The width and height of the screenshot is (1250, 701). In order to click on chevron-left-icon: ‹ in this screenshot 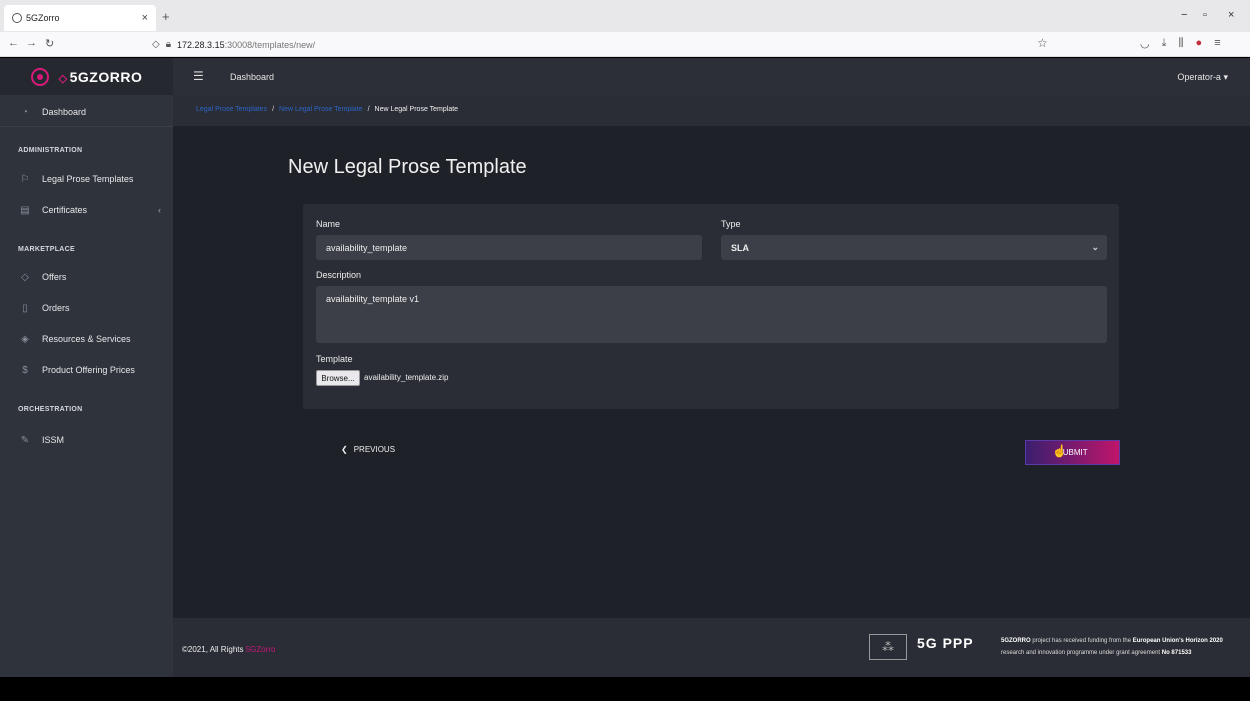, I will do `click(159, 210)`.